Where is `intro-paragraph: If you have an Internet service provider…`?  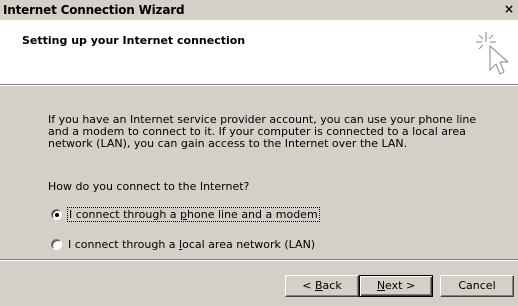 intro-paragraph: If you have an Internet service provider… is located at coordinates (262, 131).